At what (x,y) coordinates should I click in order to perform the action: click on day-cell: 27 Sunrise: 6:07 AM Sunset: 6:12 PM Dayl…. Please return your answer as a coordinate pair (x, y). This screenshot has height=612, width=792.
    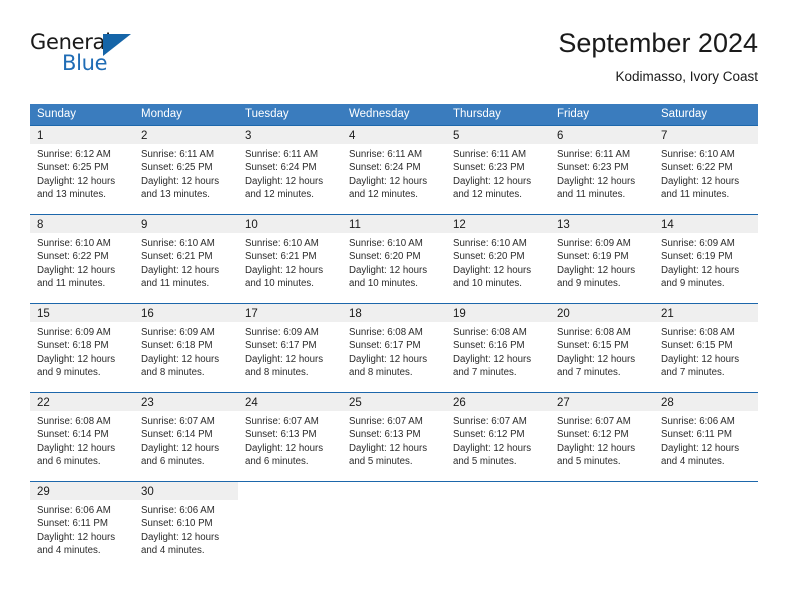
    Looking at the image, I should click on (602, 437).